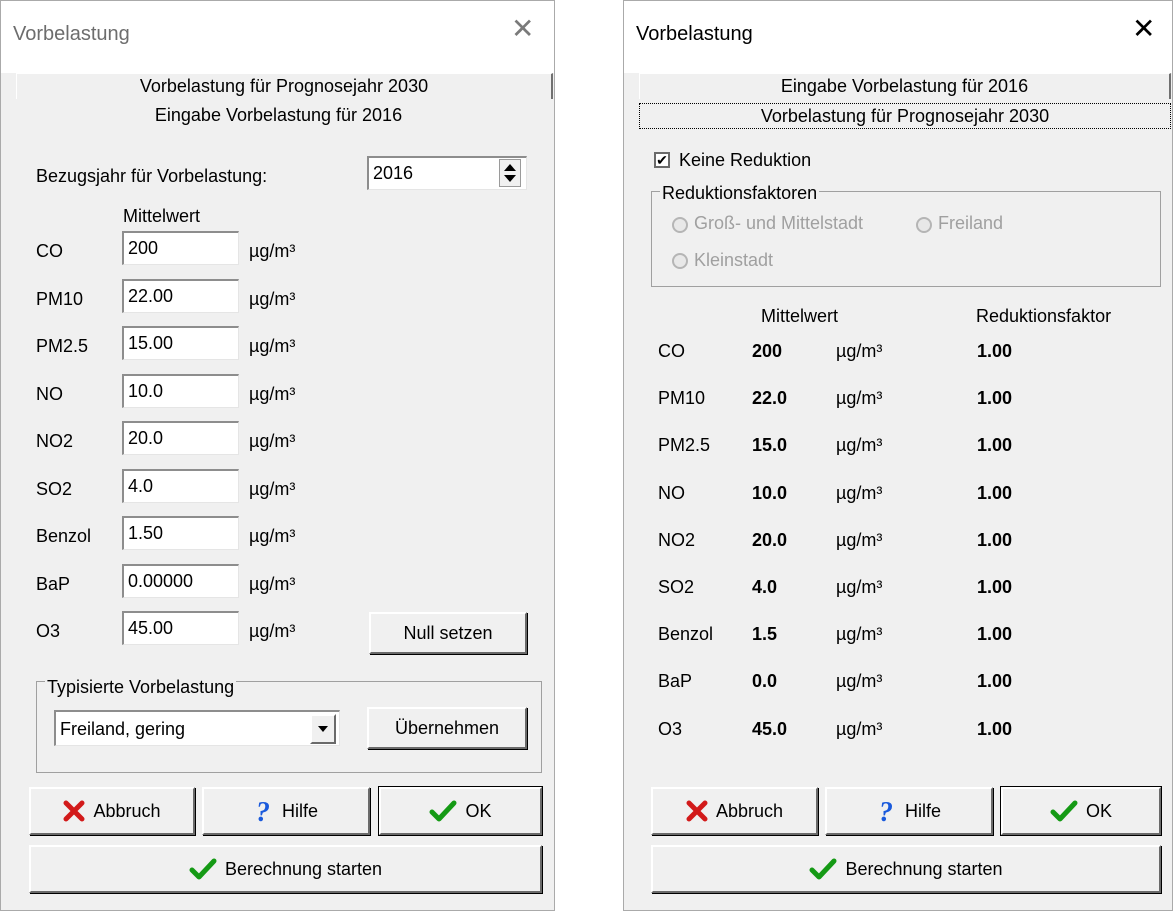 This screenshot has height=911, width=1173. Describe the element at coordinates (180, 390) in the screenshot. I see `mittelwert-input: 10.0` at that location.